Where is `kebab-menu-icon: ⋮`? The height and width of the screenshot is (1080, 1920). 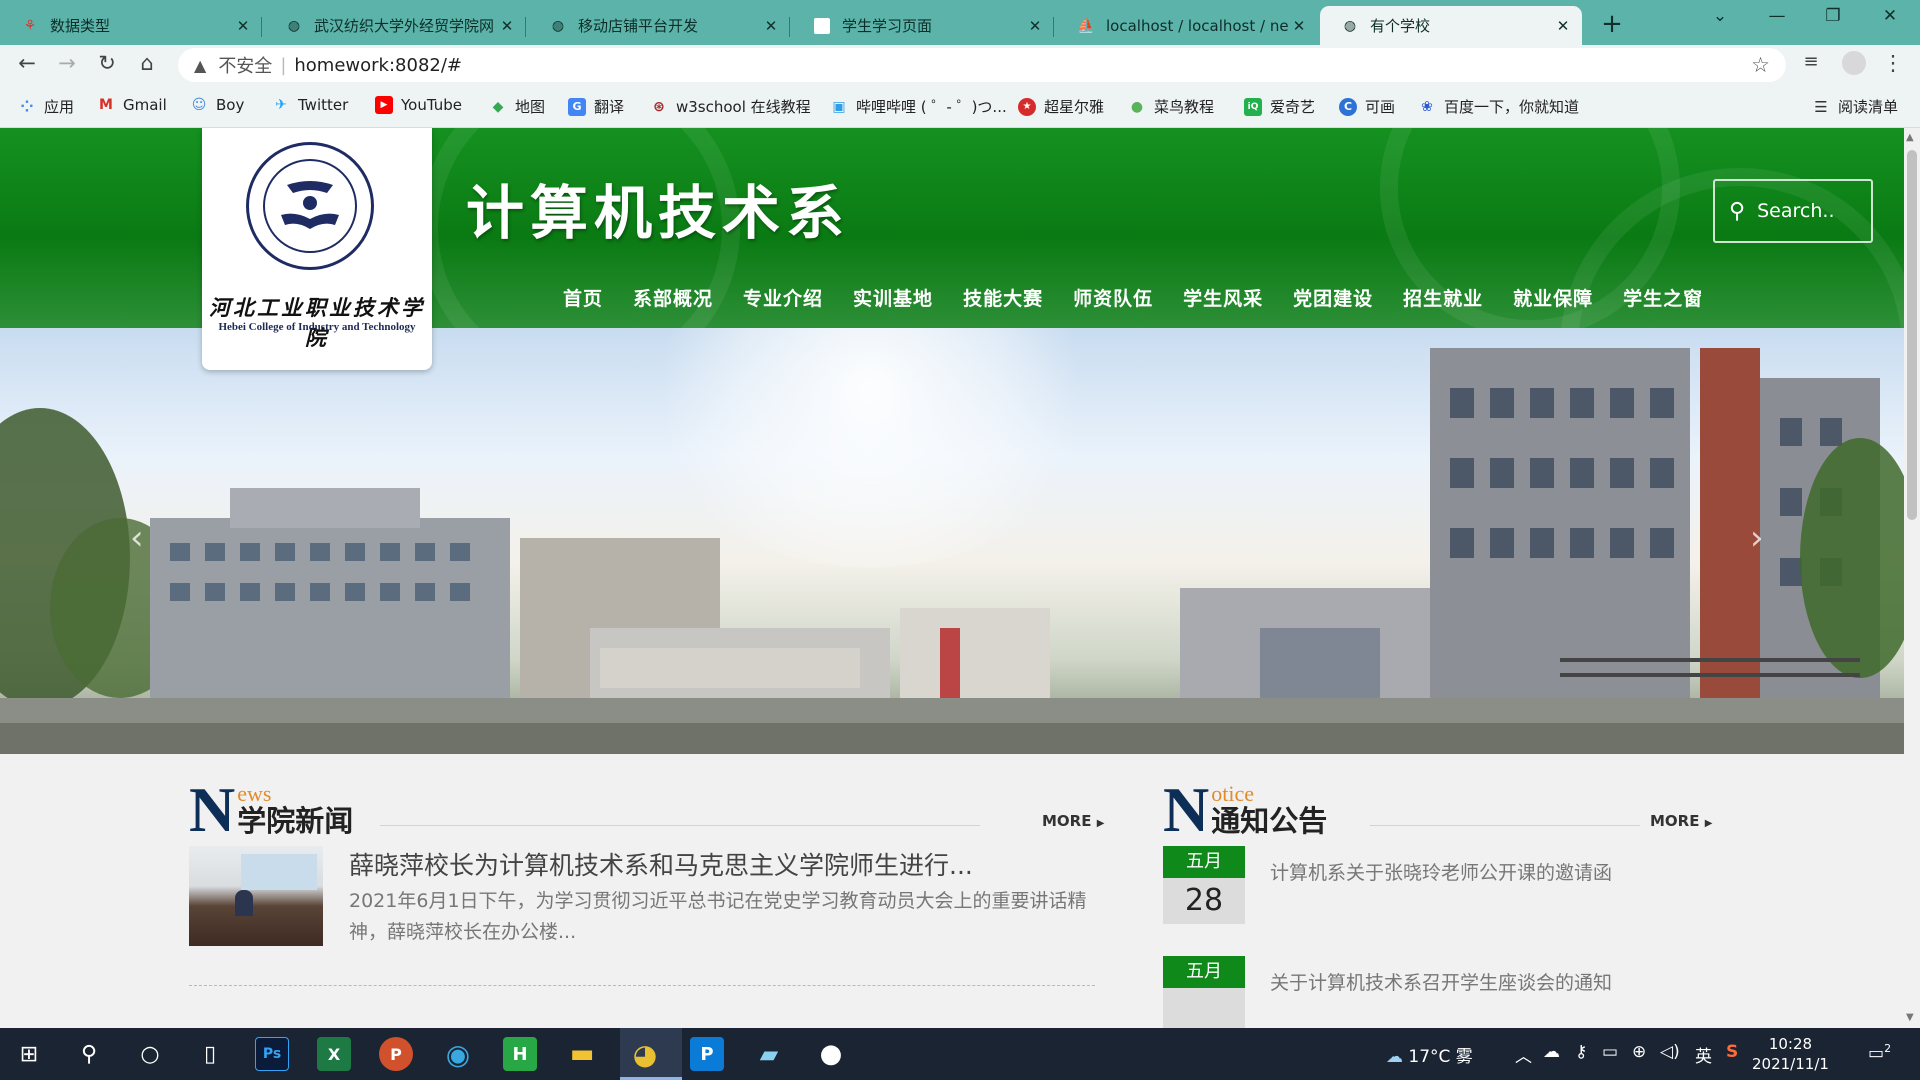
kebab-menu-icon: ⋮ is located at coordinates (1893, 63).